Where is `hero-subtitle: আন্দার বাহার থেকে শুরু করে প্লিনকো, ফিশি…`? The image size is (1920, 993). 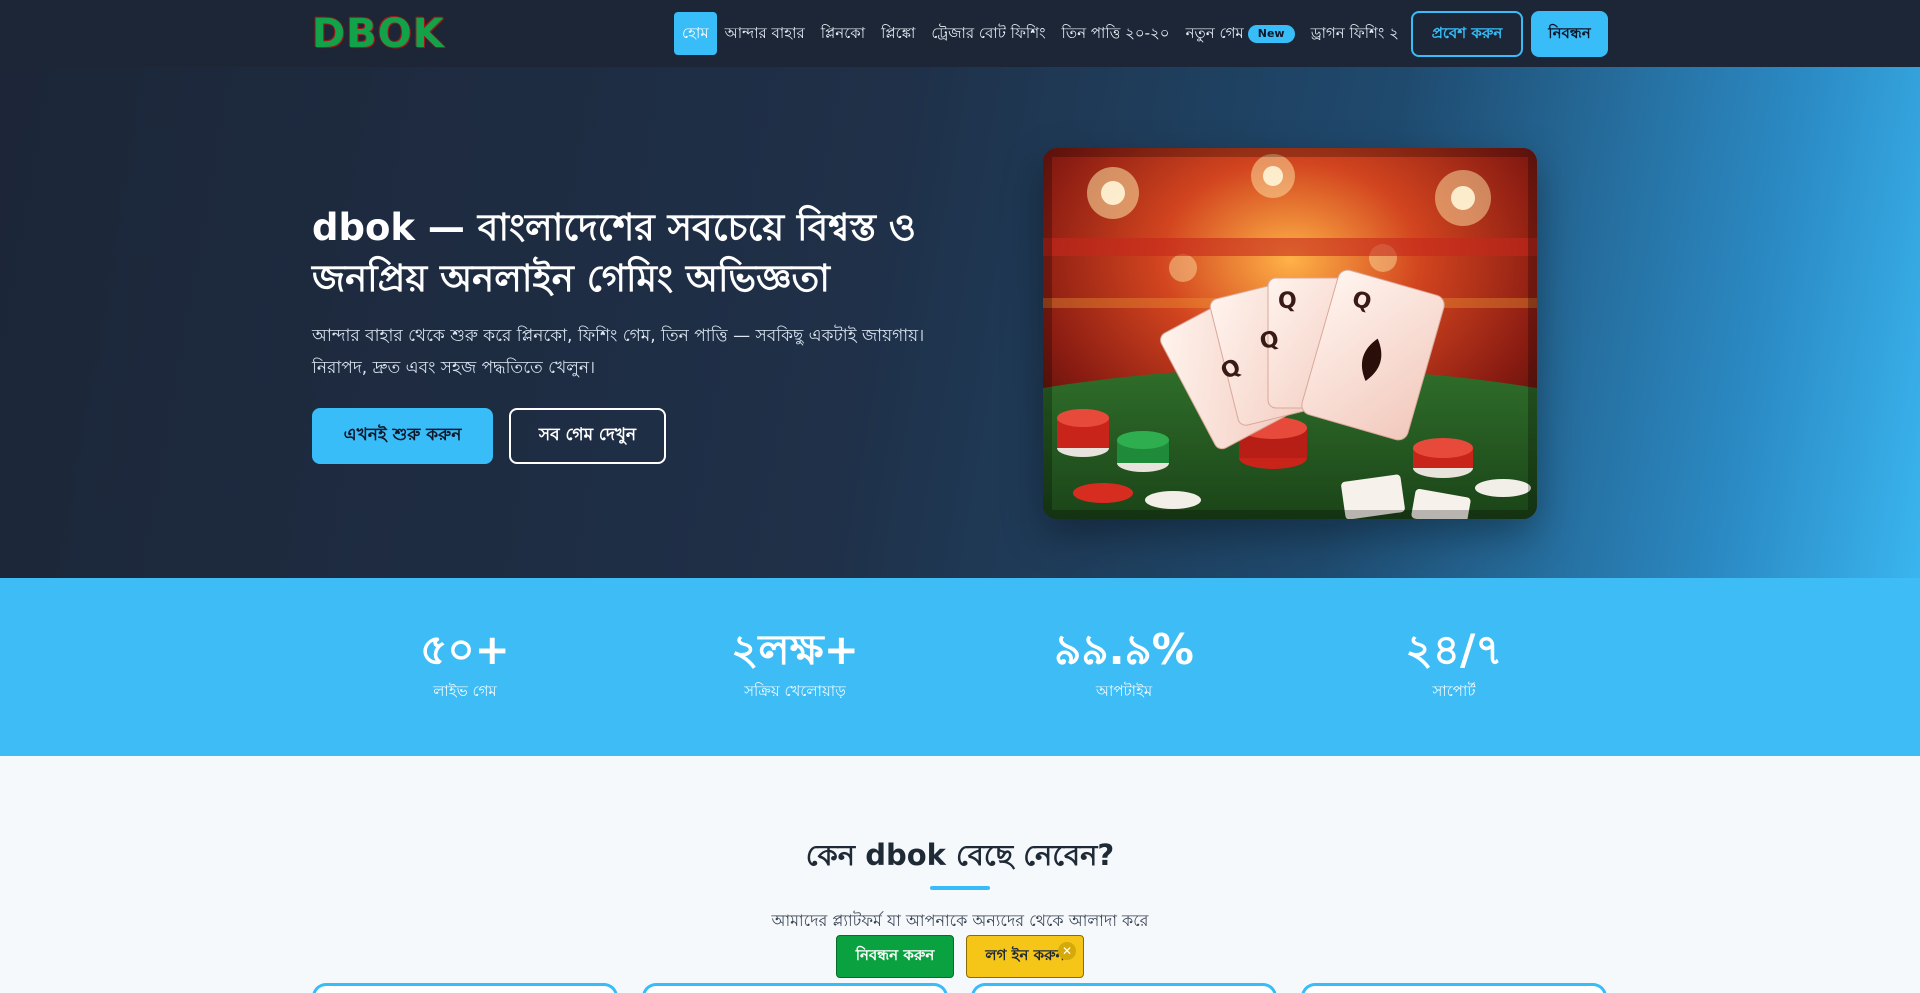
hero-subtitle: আন্দার বাহার থেকে শুরু করে প্লিনকো, ফিশি… is located at coordinates (618, 352).